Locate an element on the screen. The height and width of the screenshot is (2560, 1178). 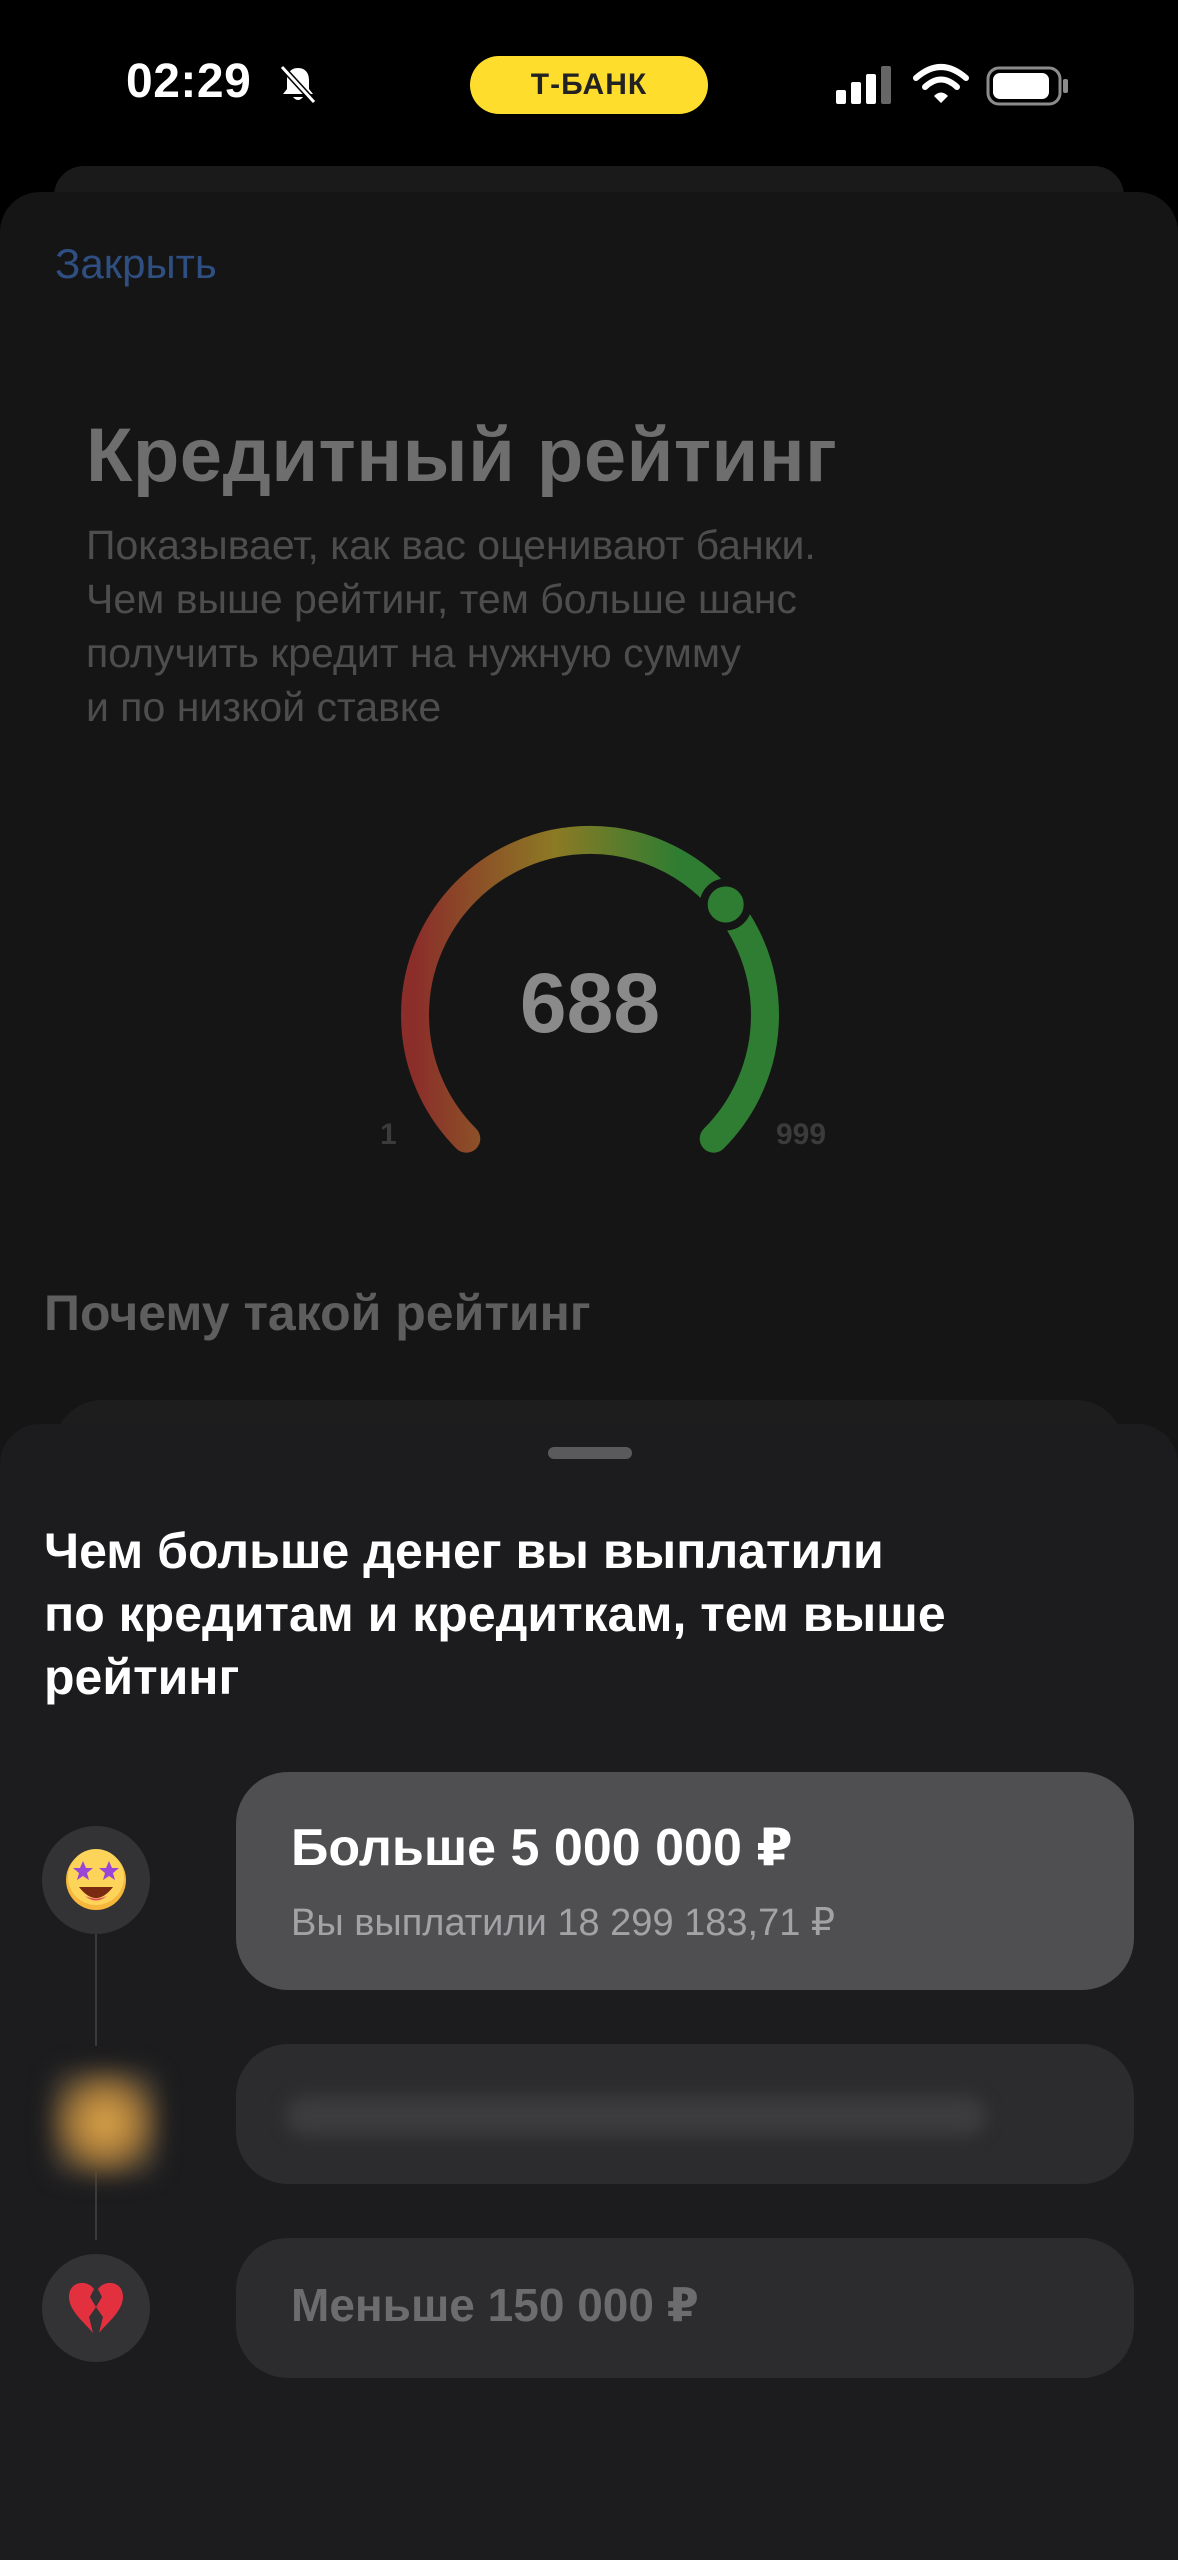
status-time: 02:29 is located at coordinates (189, 81).